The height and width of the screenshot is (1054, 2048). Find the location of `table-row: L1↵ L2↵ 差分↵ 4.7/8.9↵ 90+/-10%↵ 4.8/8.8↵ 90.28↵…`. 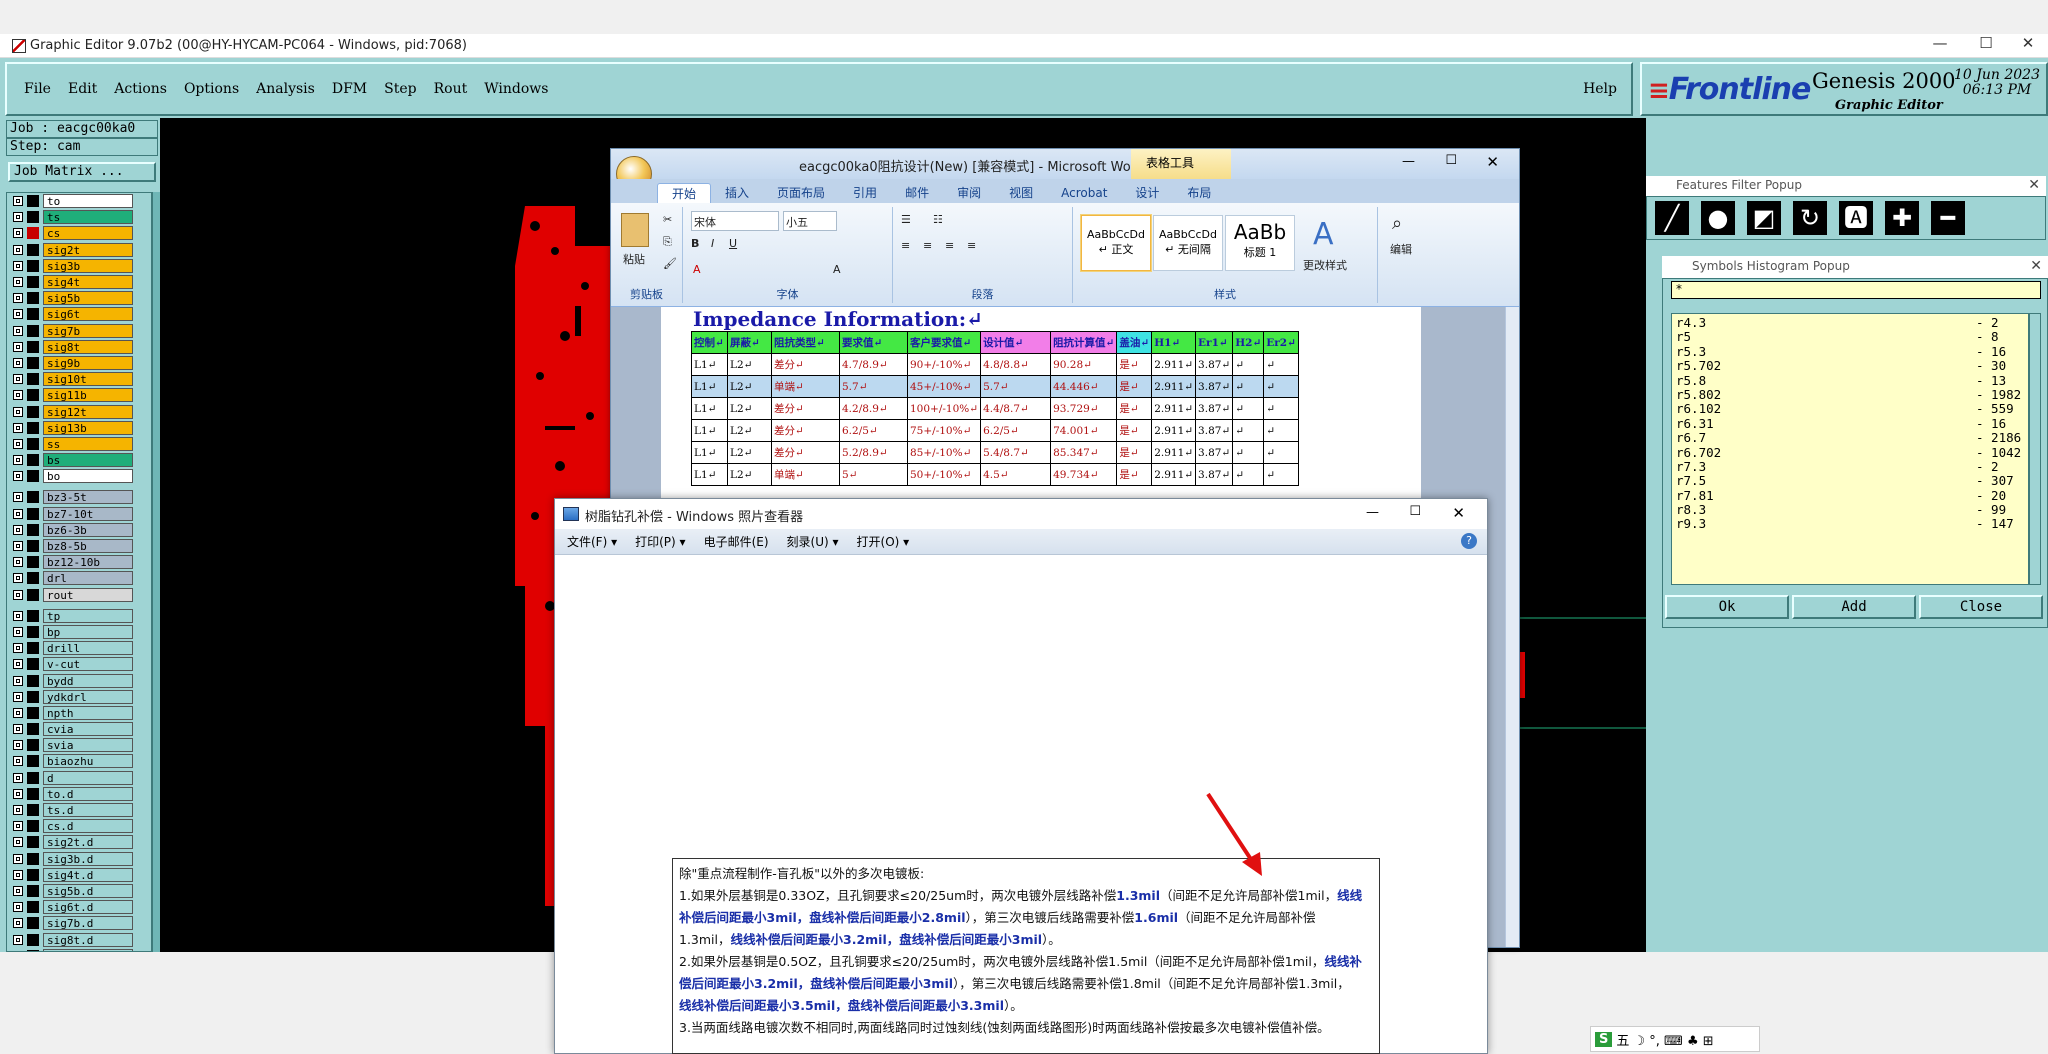

table-row: L1↵ L2↵ 差分↵ 4.7/8.9↵ 90+/-10%↵ 4.8/8.8↵ 90.28↵… is located at coordinates (995, 364).